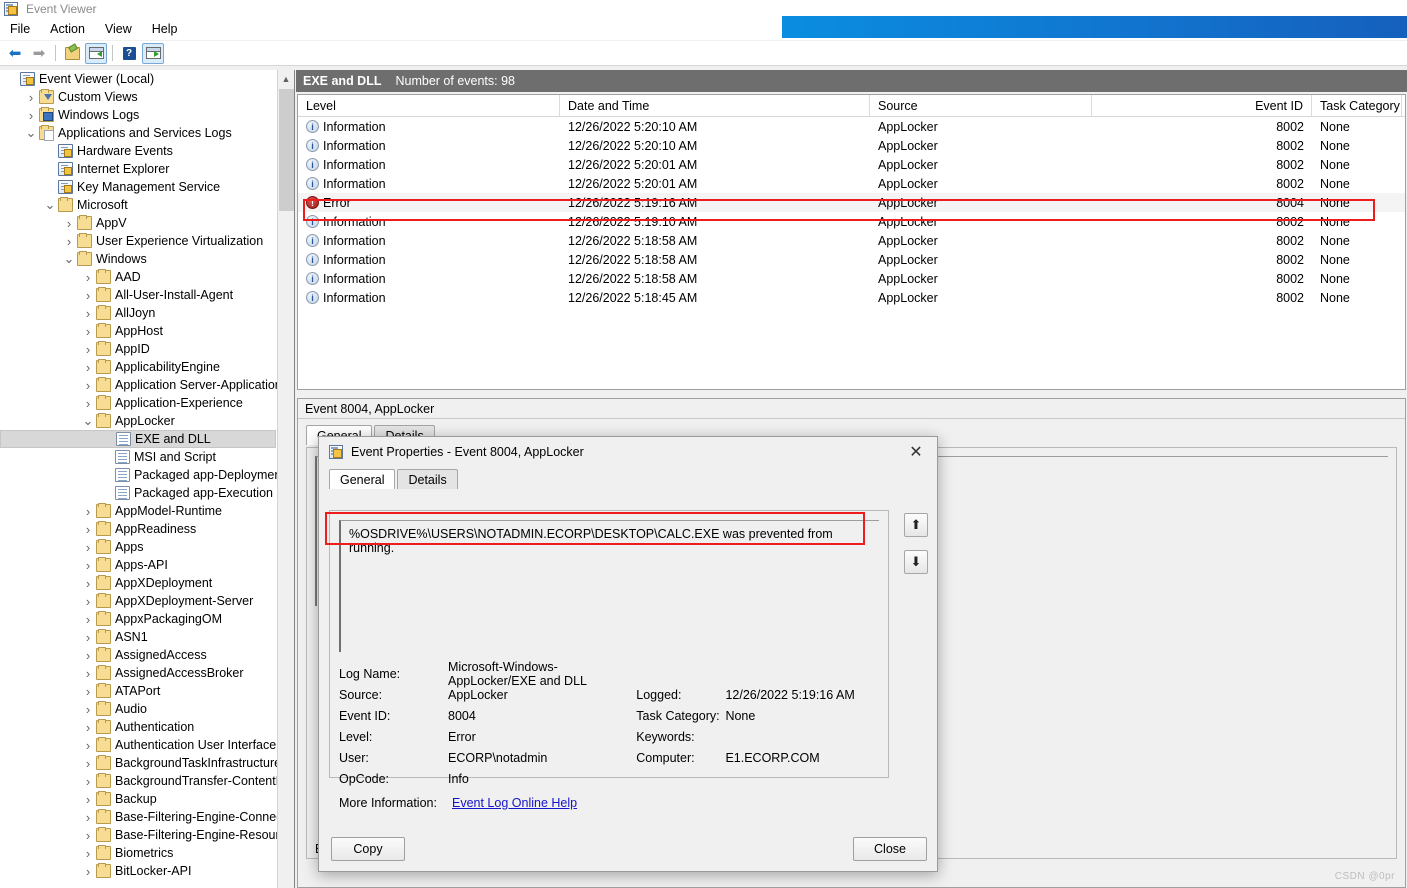  What do you see at coordinates (138, 331) in the screenshot?
I see `tree-item-apphost: › AppHost` at bounding box center [138, 331].